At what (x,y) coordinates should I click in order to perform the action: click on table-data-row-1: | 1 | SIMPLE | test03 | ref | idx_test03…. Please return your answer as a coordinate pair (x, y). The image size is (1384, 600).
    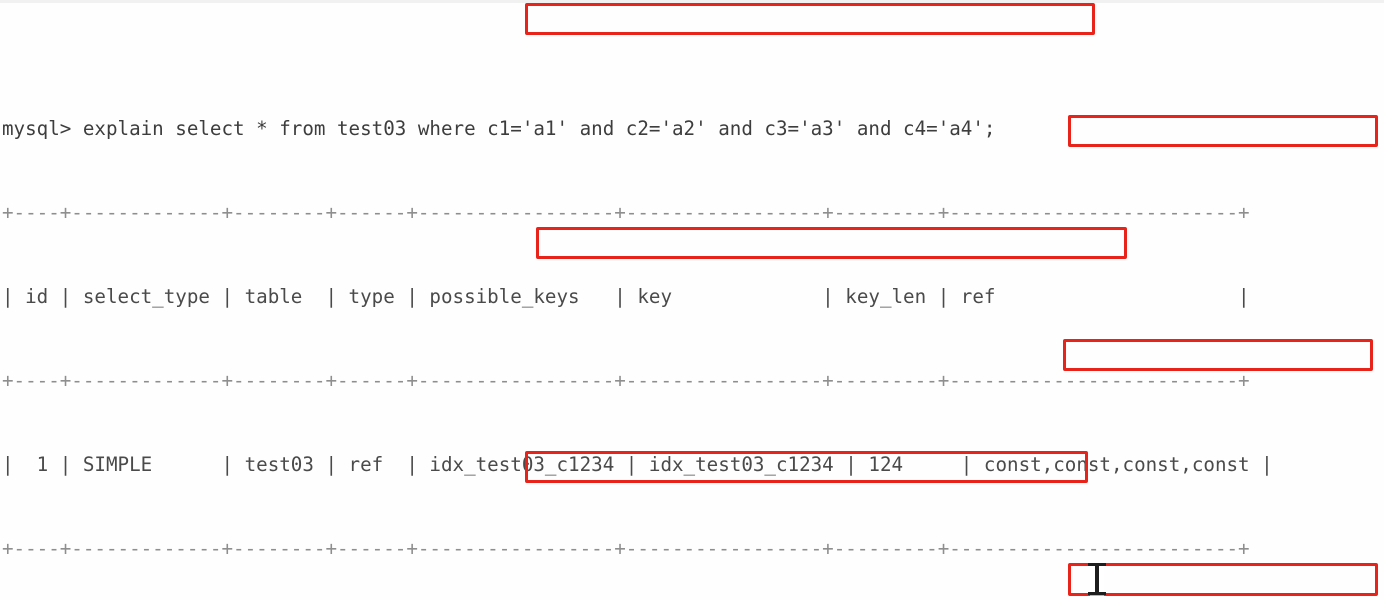
    Looking at the image, I should click on (637, 464).